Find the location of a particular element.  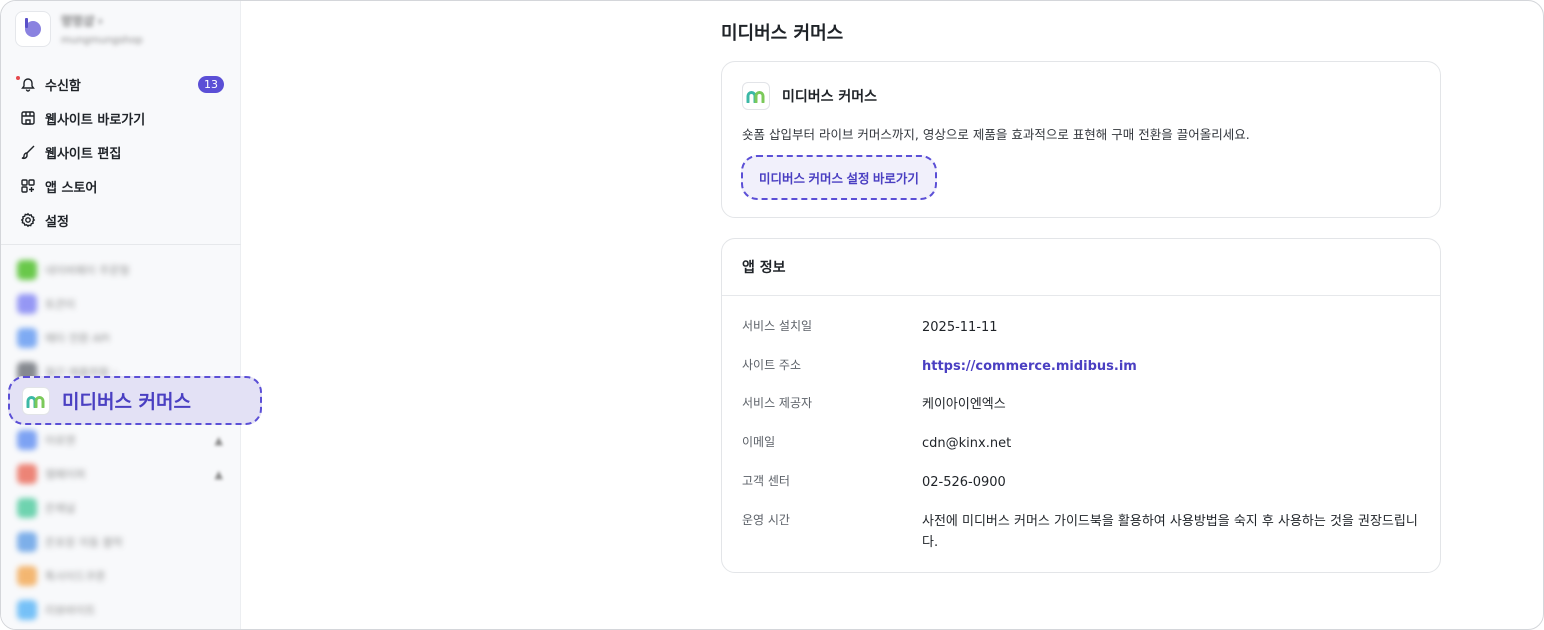

info-row-site-url: 사이트 주소 https://commerce.midibus.im is located at coordinates (1082, 366).